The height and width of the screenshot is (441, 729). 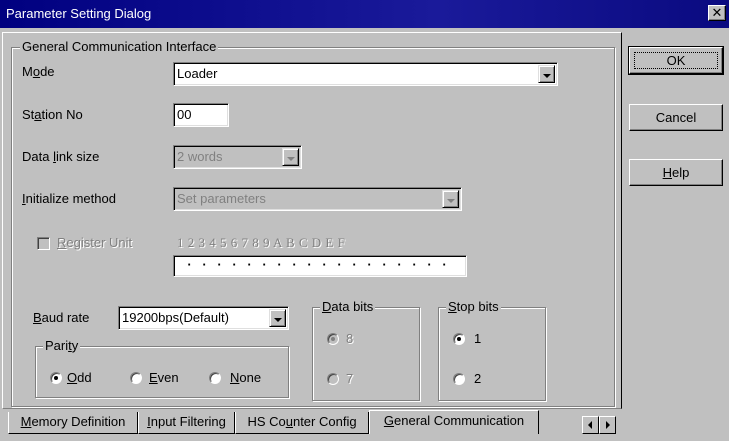 What do you see at coordinates (676, 117) in the screenshot?
I see `cancel-button: Cancel` at bounding box center [676, 117].